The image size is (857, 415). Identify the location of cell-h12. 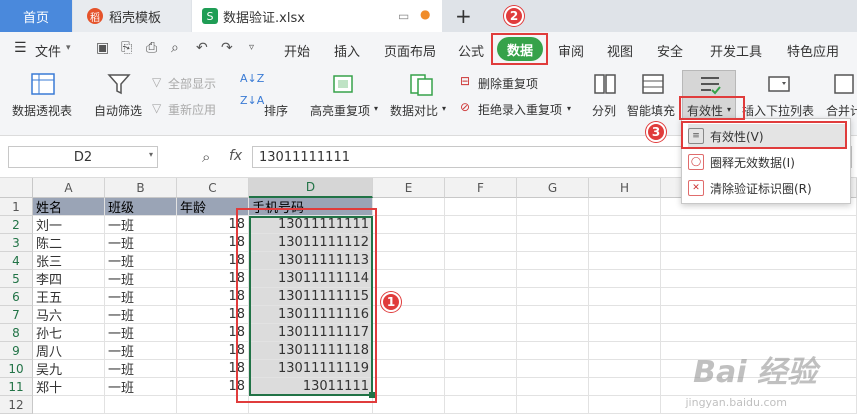
(625, 405).